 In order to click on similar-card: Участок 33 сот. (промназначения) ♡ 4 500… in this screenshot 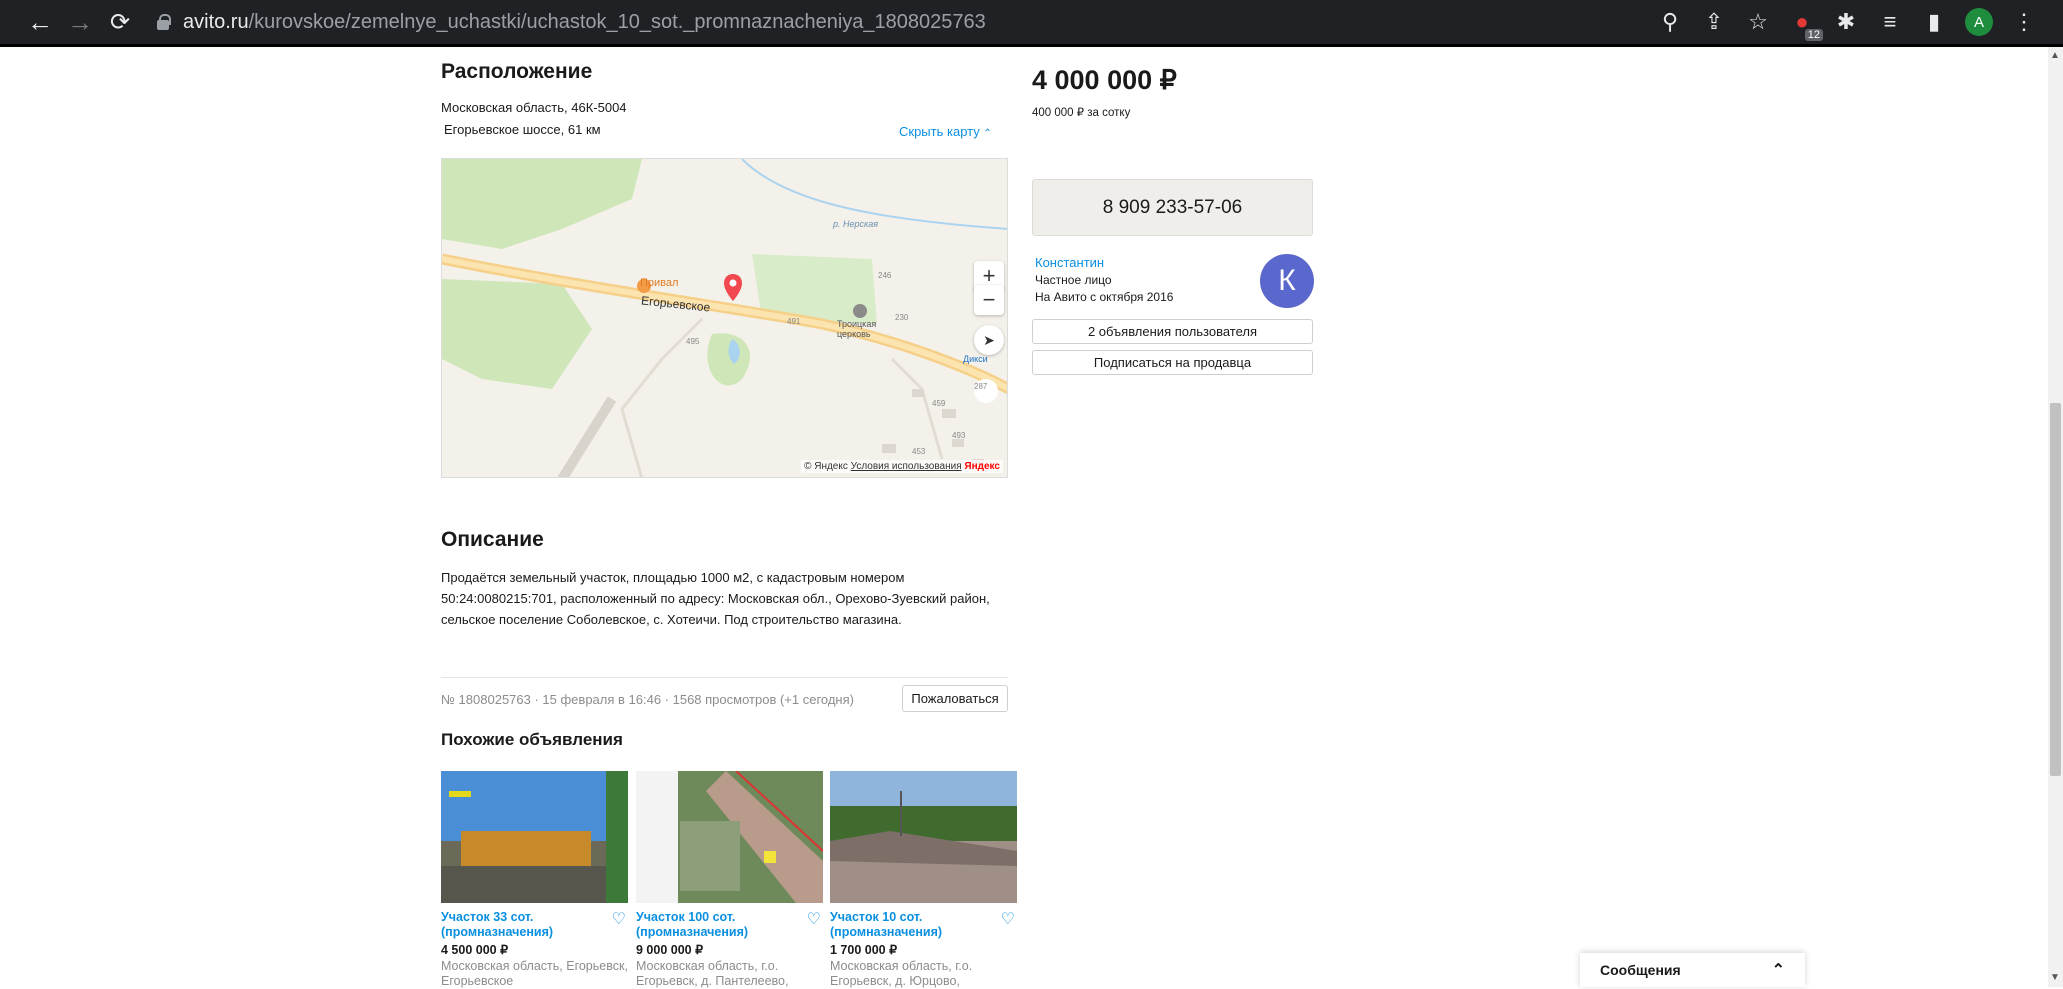, I will do `click(534, 880)`.